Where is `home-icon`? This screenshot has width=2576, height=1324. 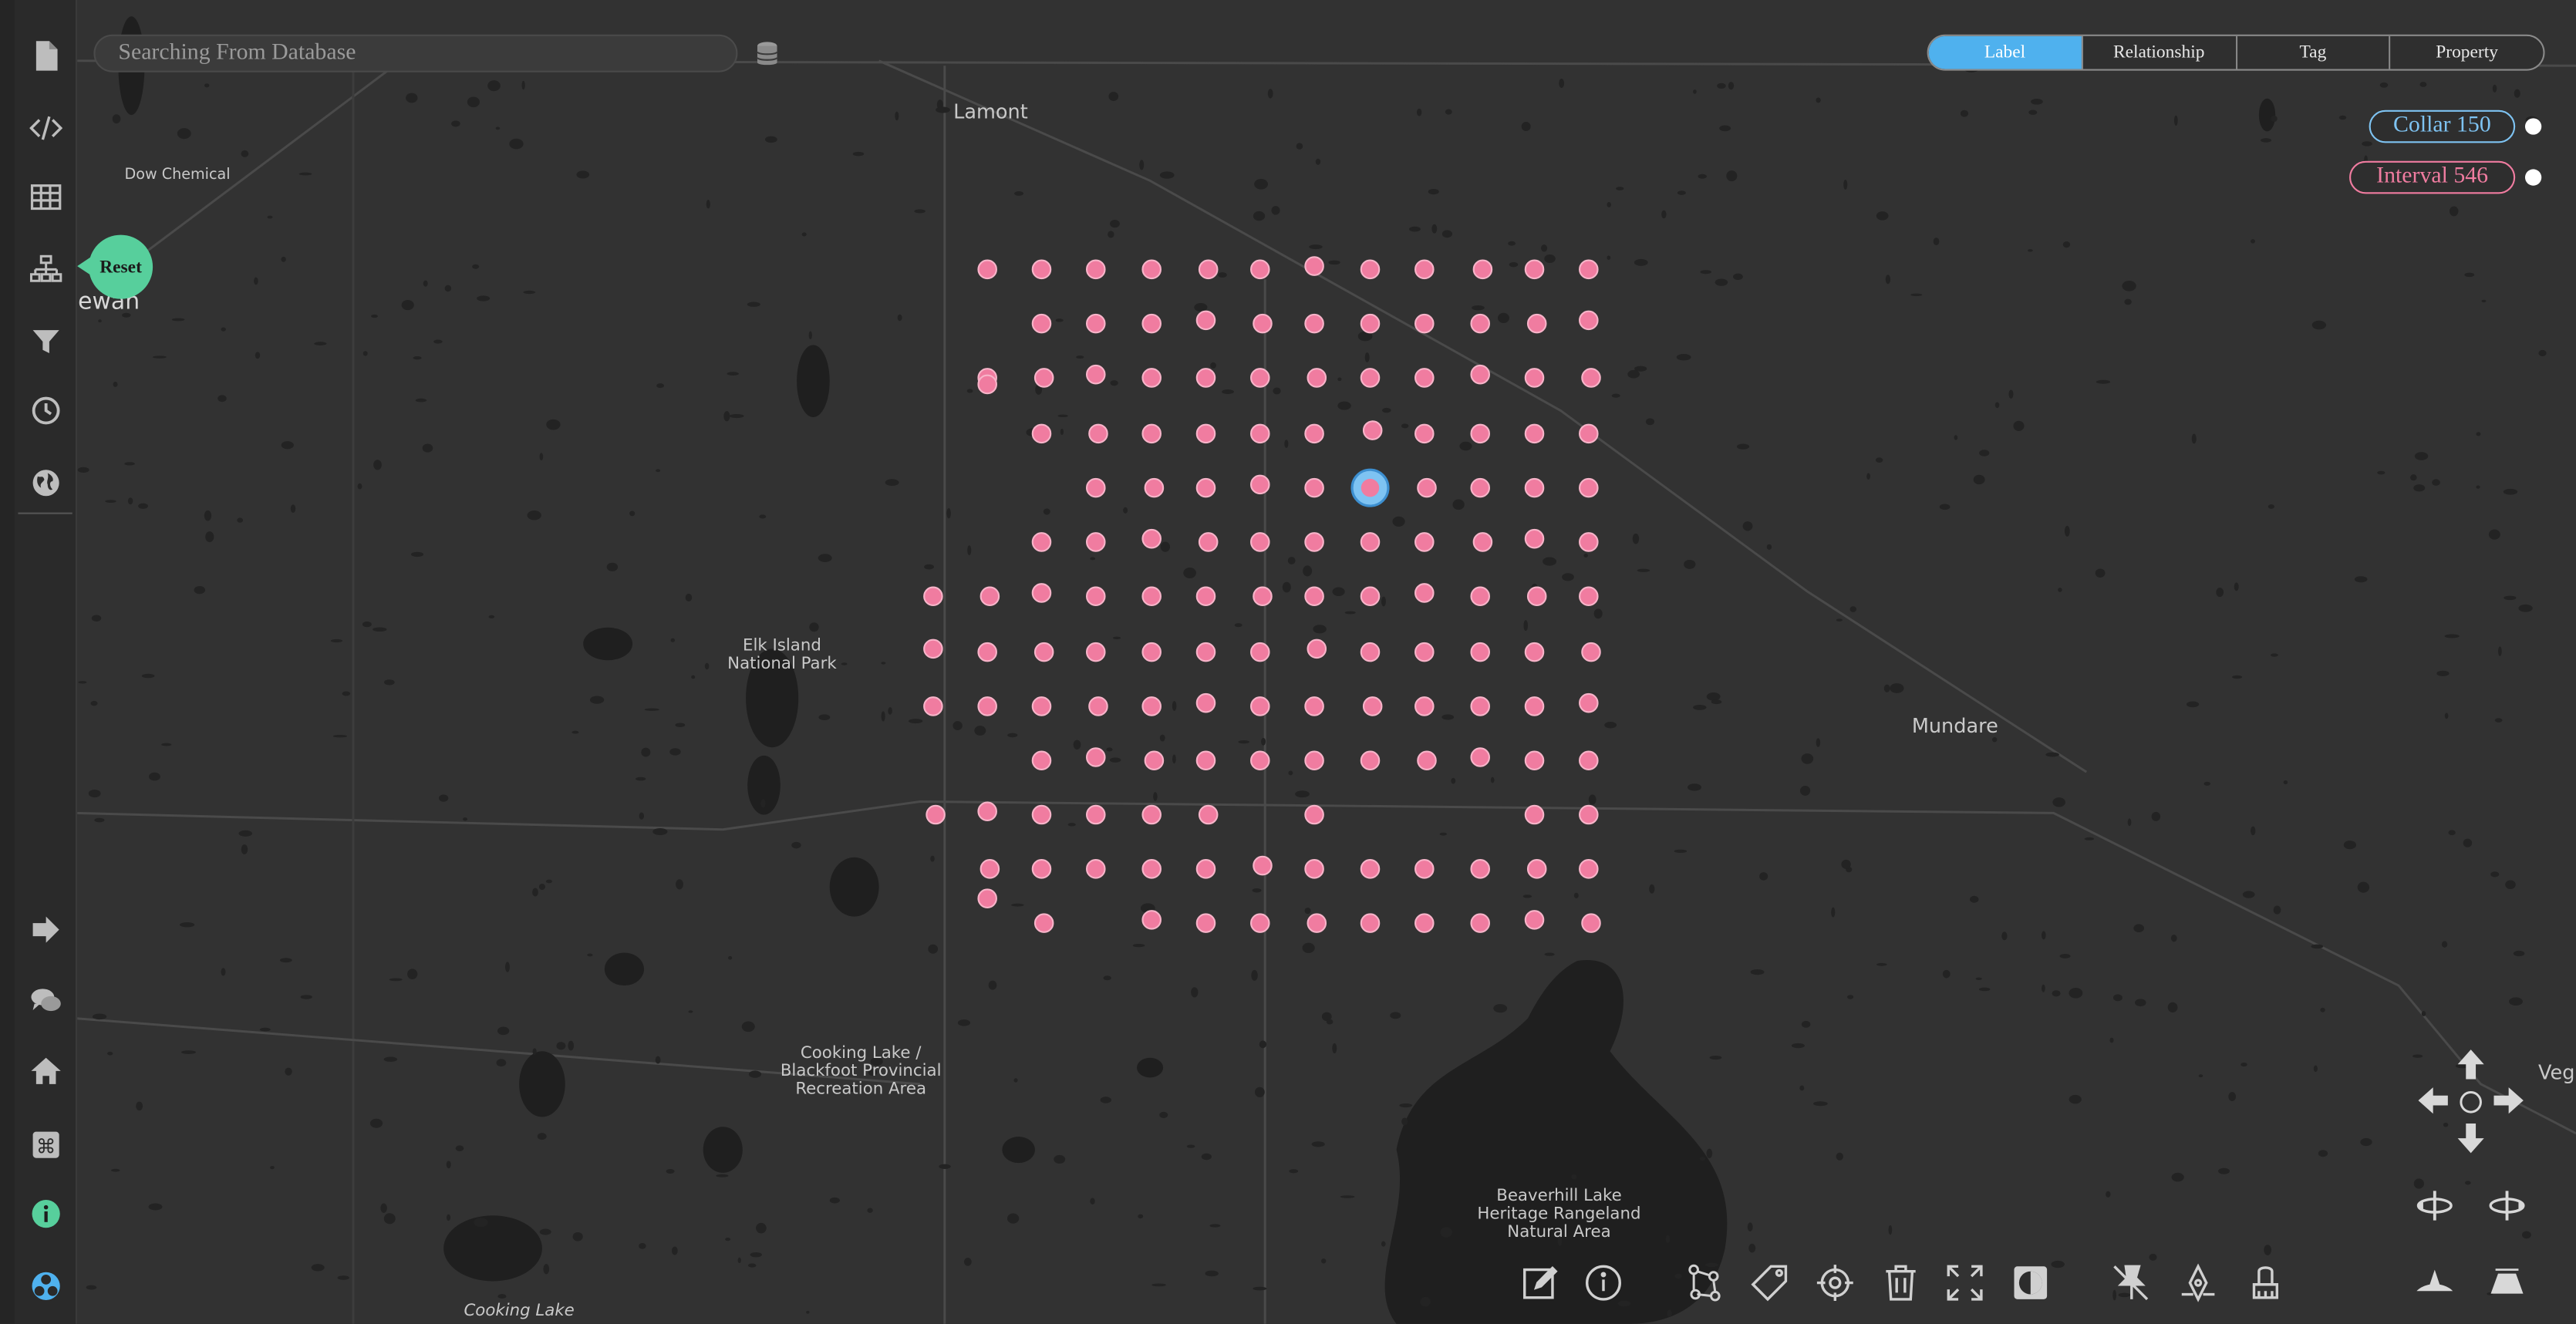 home-icon is located at coordinates (46, 1071).